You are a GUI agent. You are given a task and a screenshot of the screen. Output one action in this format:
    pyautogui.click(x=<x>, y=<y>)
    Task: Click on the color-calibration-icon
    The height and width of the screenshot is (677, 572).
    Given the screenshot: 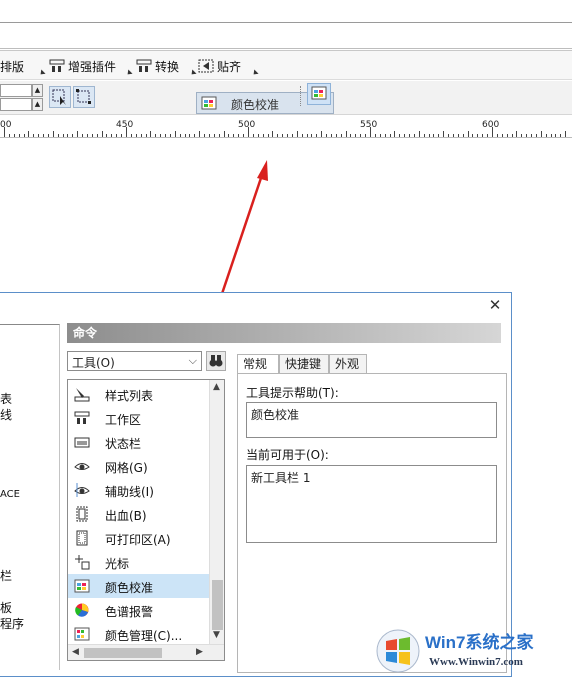 What is the action you would take?
    pyautogui.click(x=82, y=586)
    